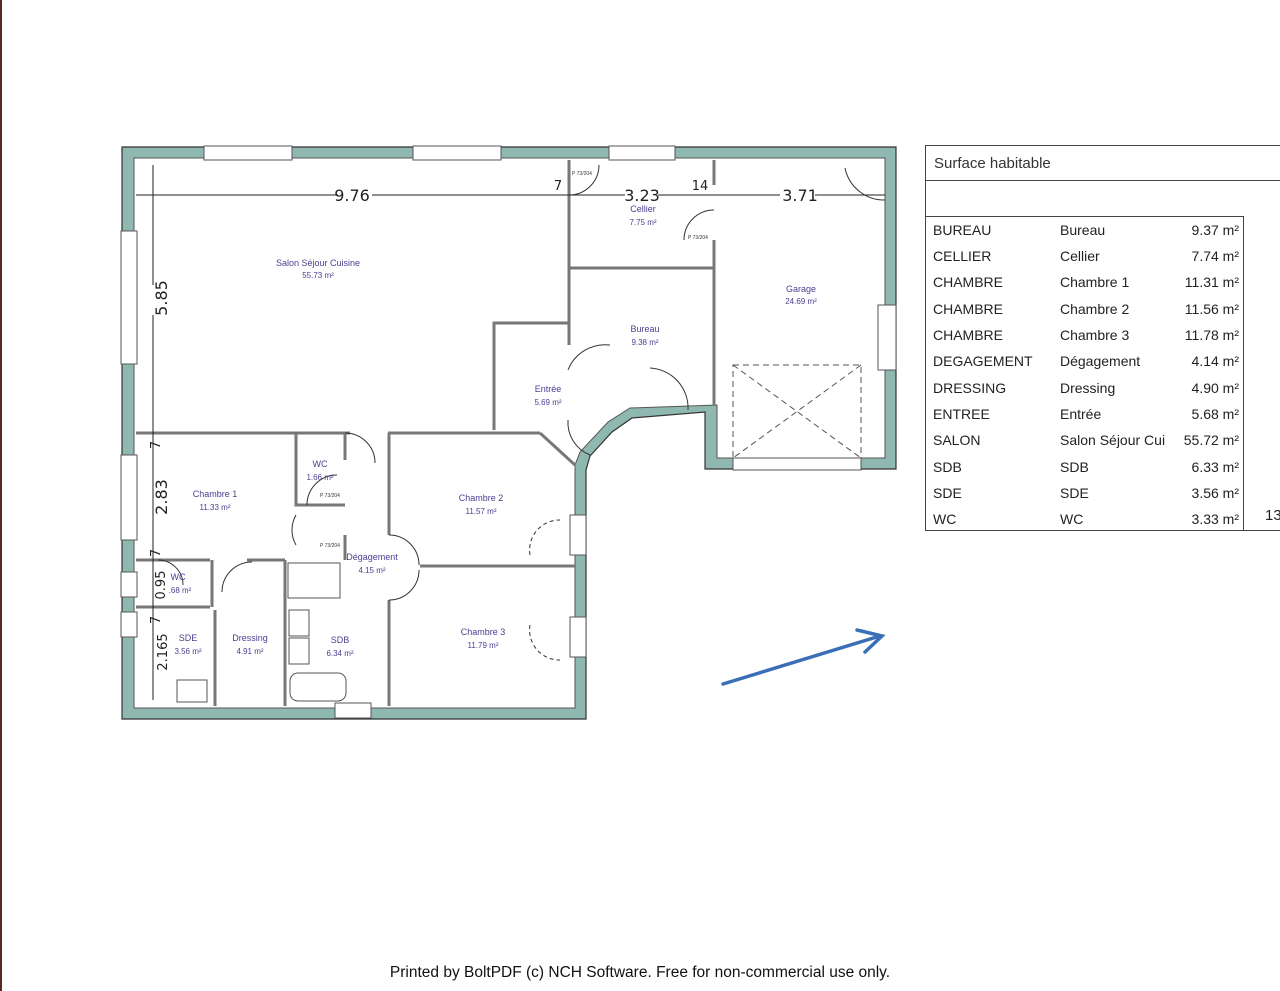 The width and height of the screenshot is (1280, 991). Describe the element at coordinates (1086, 467) in the screenshot. I see `table-row: SDB SDB 6.33 m²` at that location.